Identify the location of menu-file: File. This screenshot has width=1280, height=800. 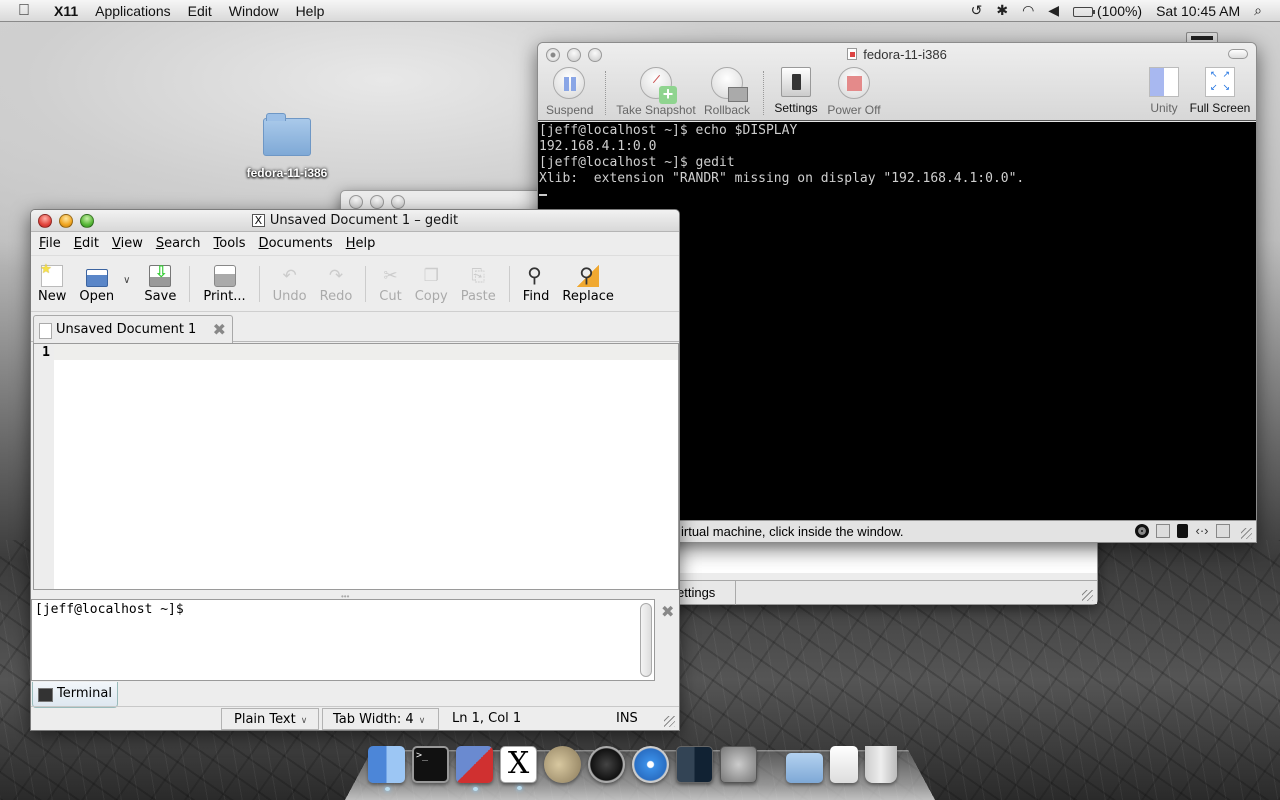
(50, 243).